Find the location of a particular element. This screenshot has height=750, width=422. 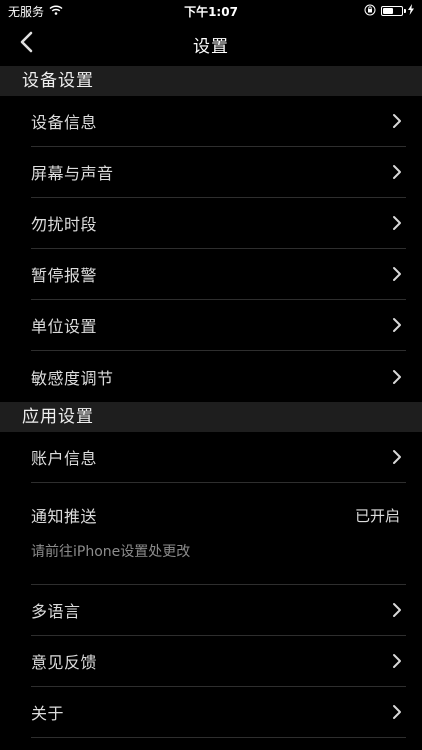

row-pause-alarm: 暂停报警 is located at coordinates (218, 274).